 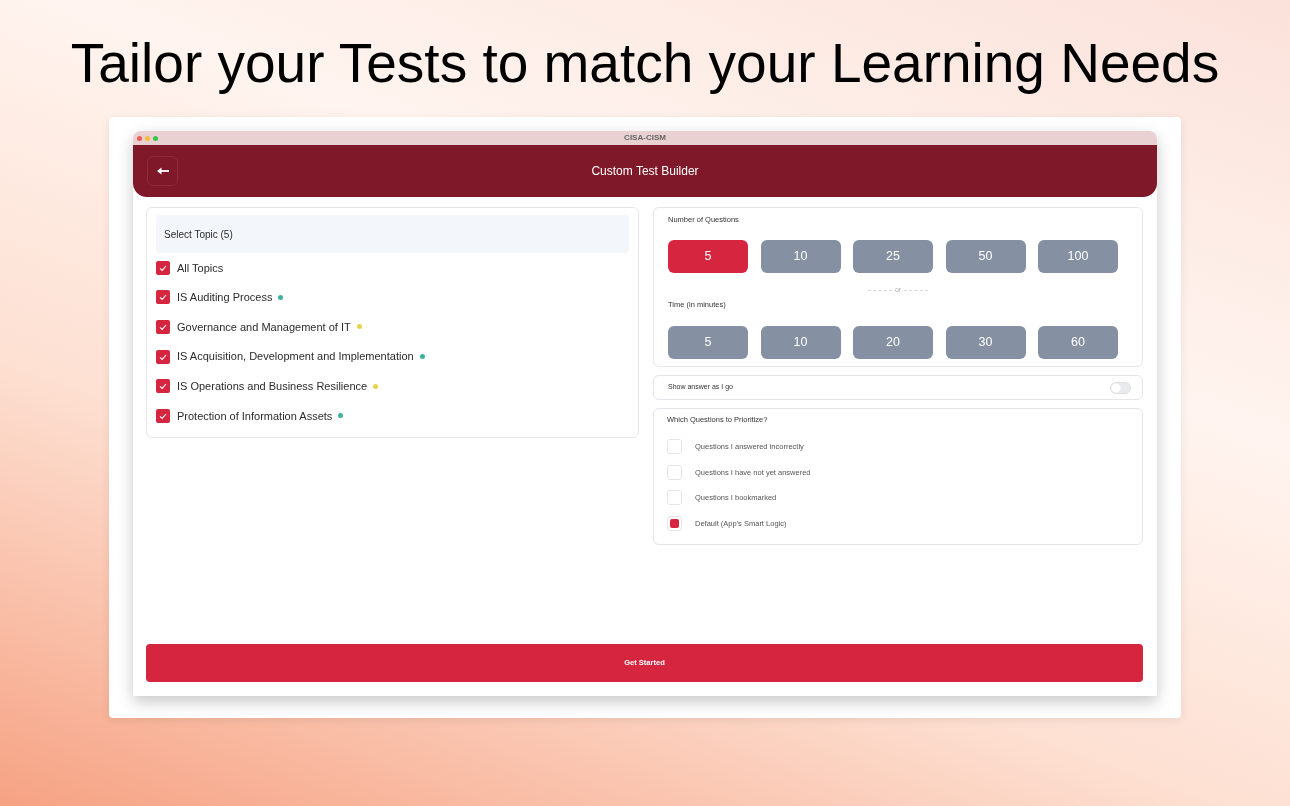 I want to click on back-arrow-icon, so click(x=162, y=171).